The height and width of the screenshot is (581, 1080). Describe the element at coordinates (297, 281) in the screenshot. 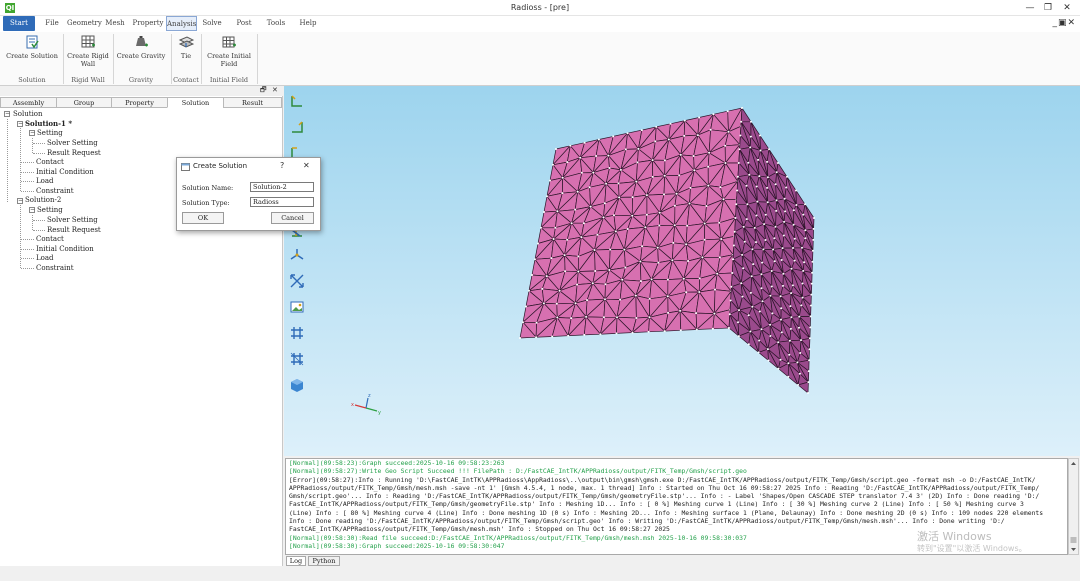

I see `fit-view-icon` at that location.